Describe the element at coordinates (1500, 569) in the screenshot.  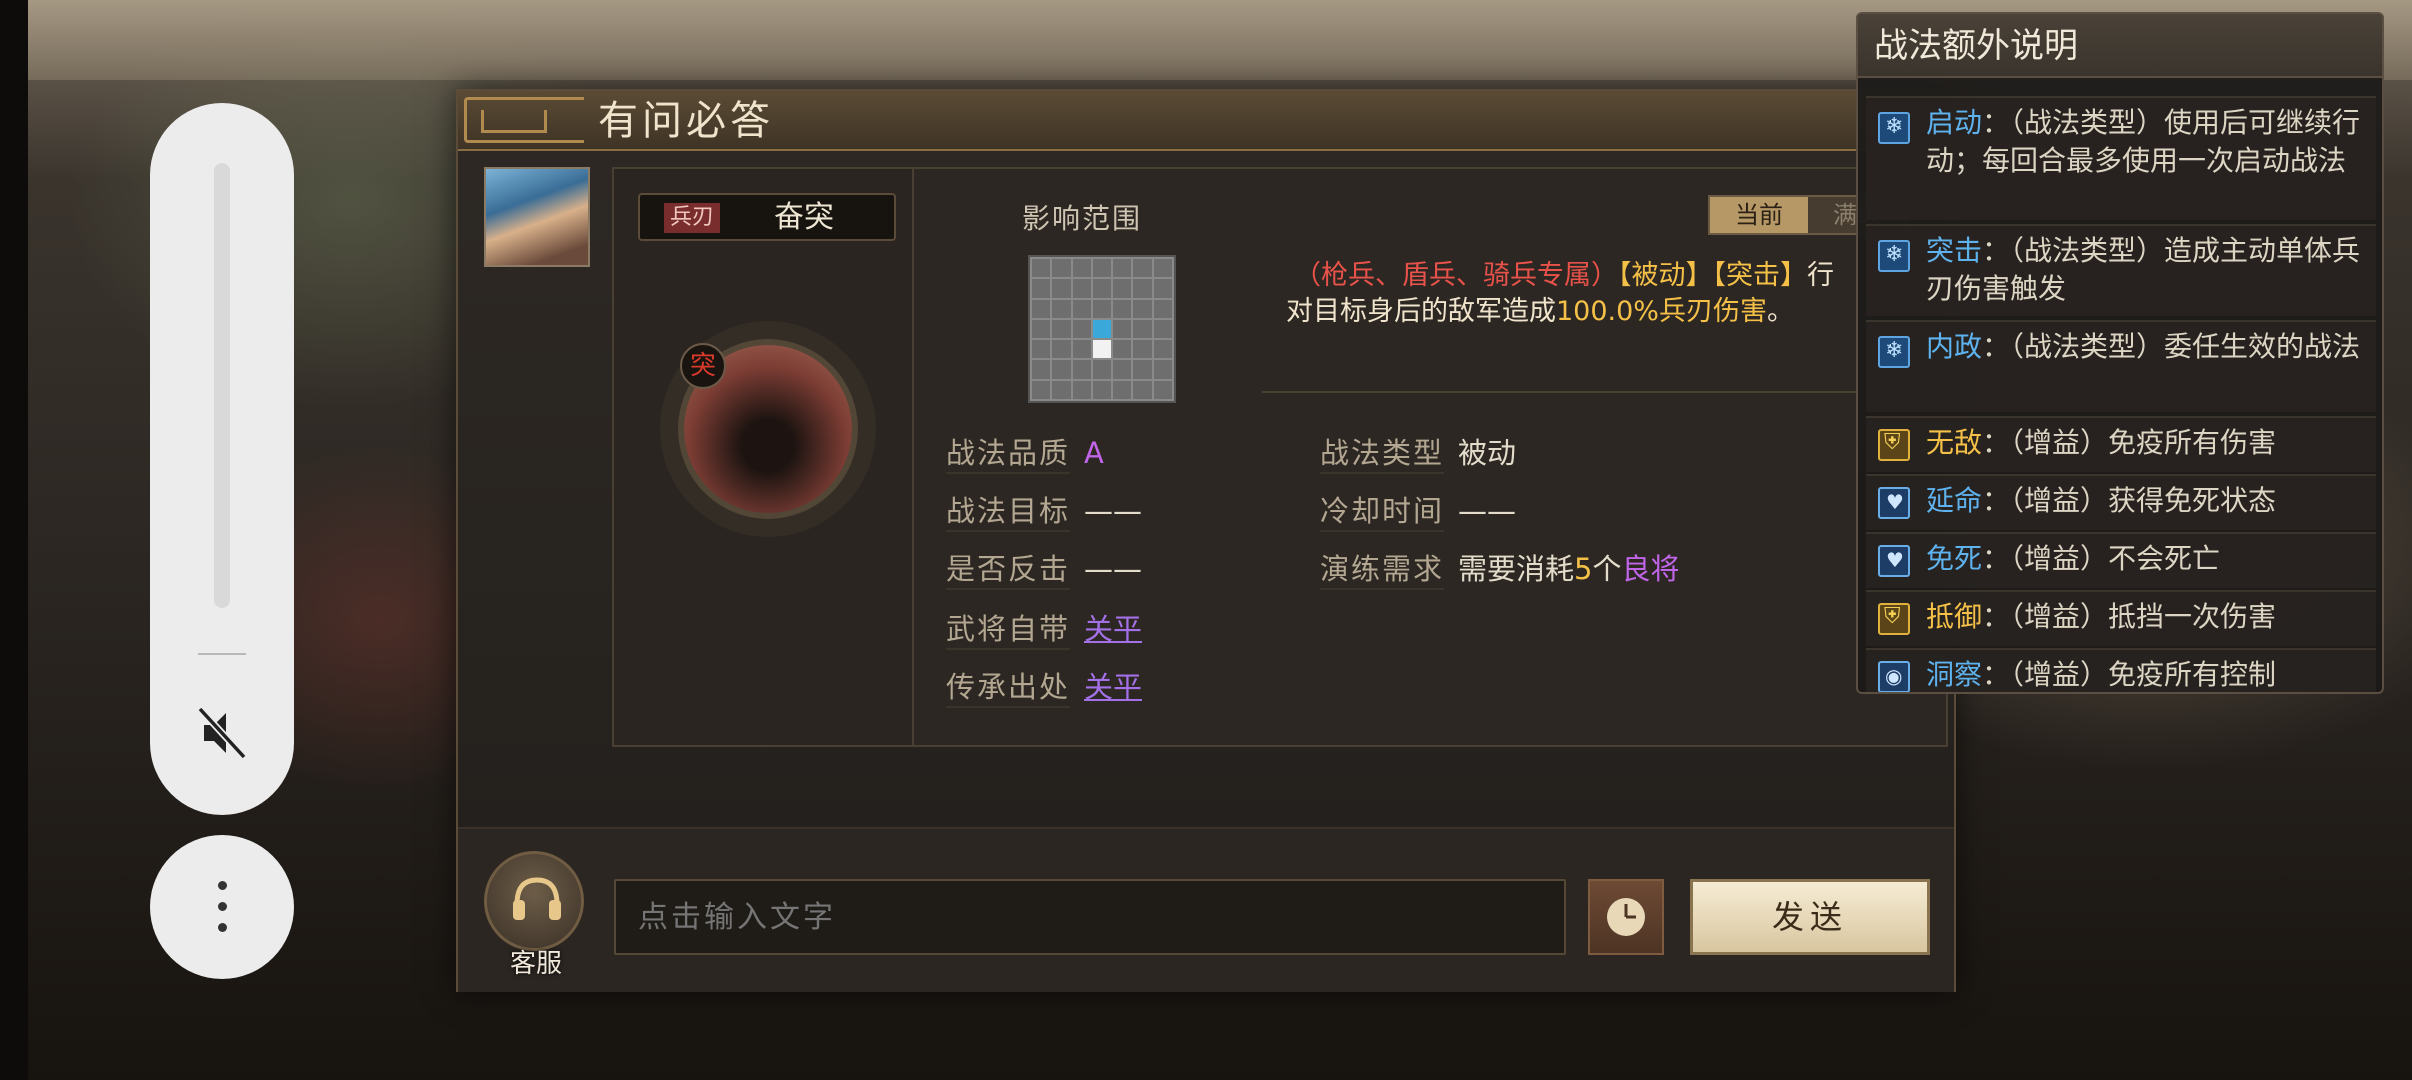
I see `stat-training-requirement: 演练需求 需要消耗5个良将` at that location.